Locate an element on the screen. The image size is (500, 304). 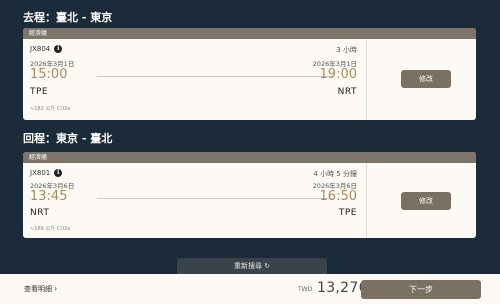
return-flight-number: JX801 is located at coordinates (40, 173).